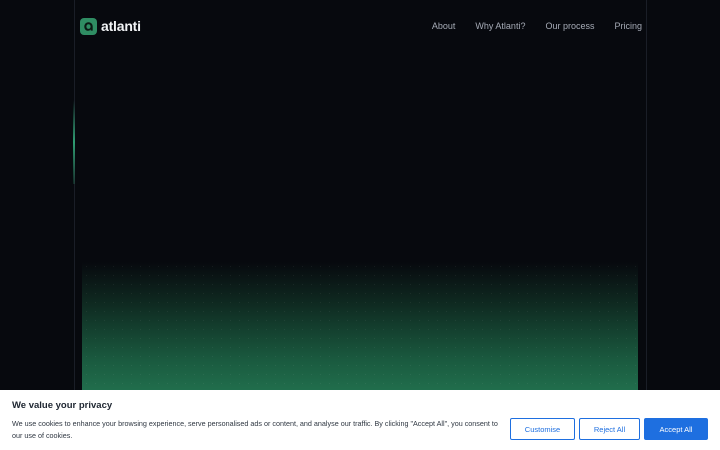 The image size is (720, 450). What do you see at coordinates (500, 26) in the screenshot?
I see `nav-why-atlanti: Why Atlanti?` at bounding box center [500, 26].